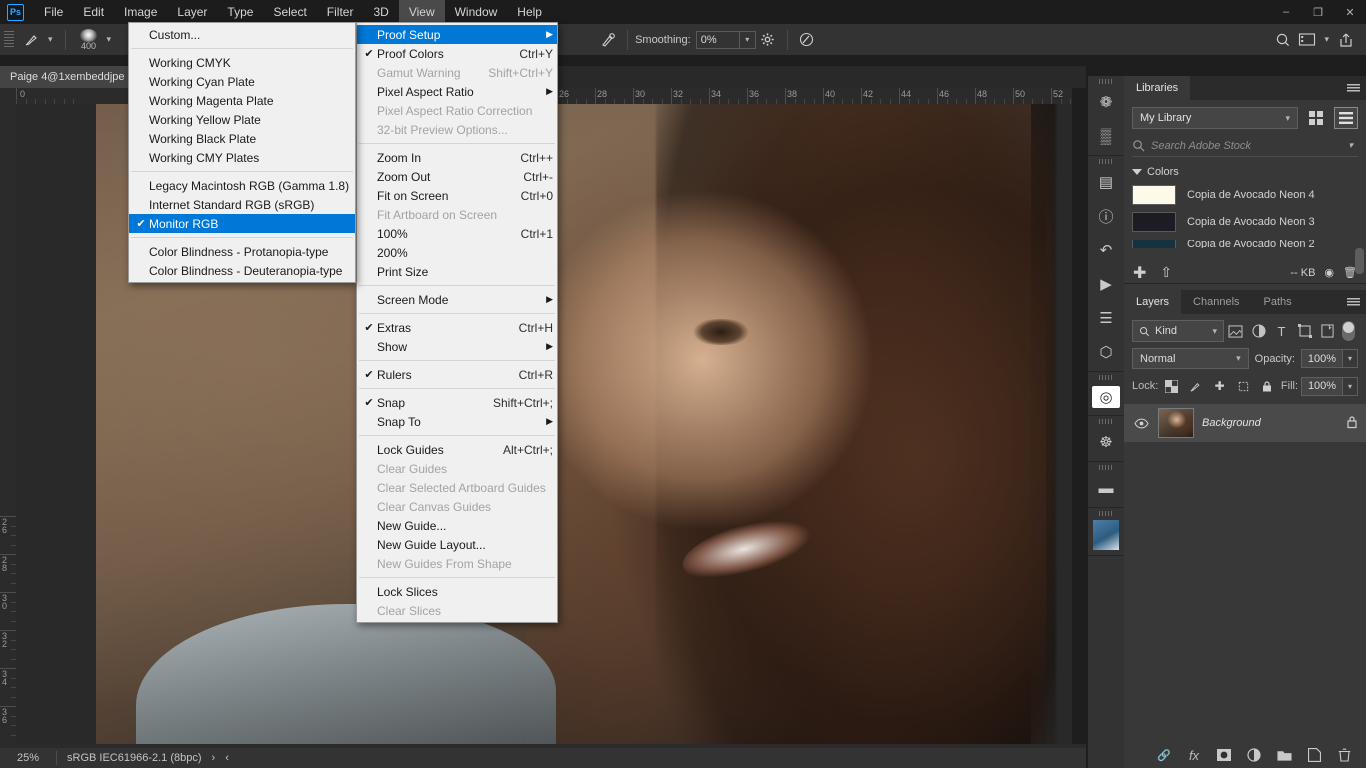 Image resolution: width=1366 pixels, height=768 pixels. What do you see at coordinates (1322, 386) in the screenshot?
I see `fill-value: 100%` at bounding box center [1322, 386].